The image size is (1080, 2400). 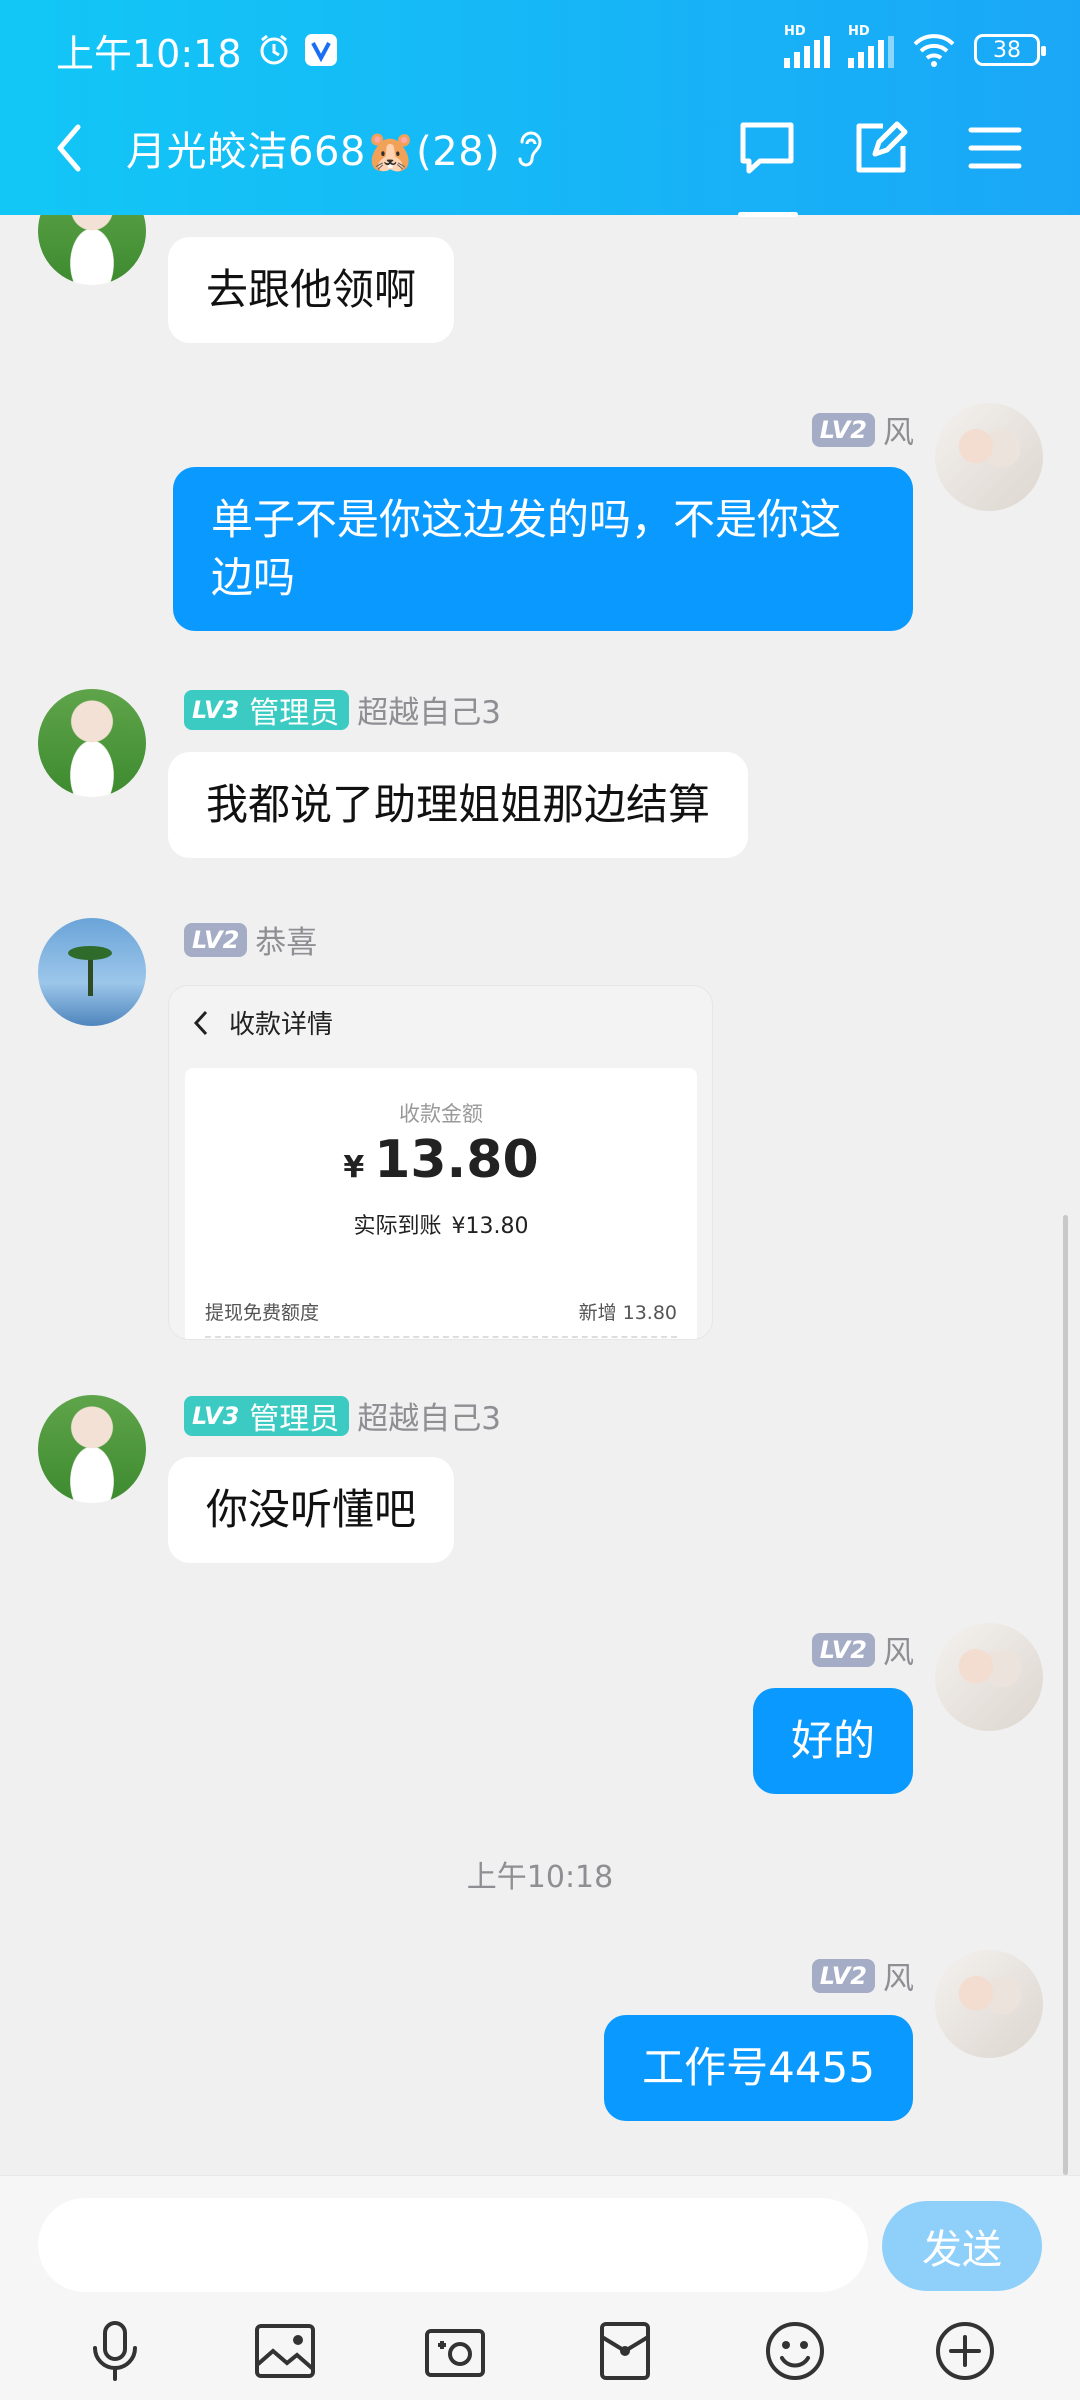 I want to click on battery-icon: 38, so click(x=1010, y=50).